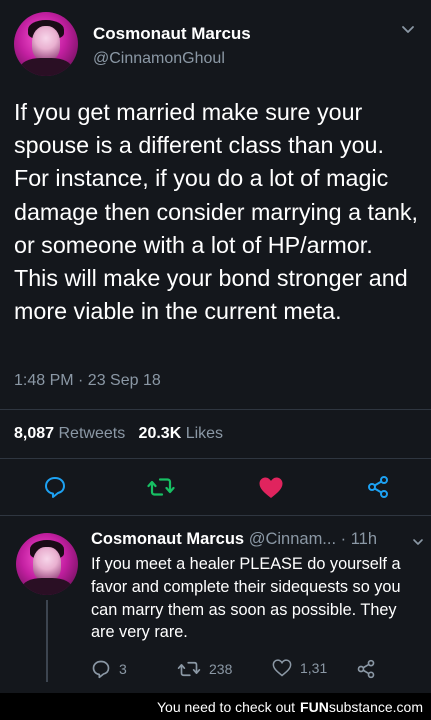 Image resolution: width=431 pixels, height=720 pixels. I want to click on author-handle: @CinnamonGhoul, so click(159, 59).